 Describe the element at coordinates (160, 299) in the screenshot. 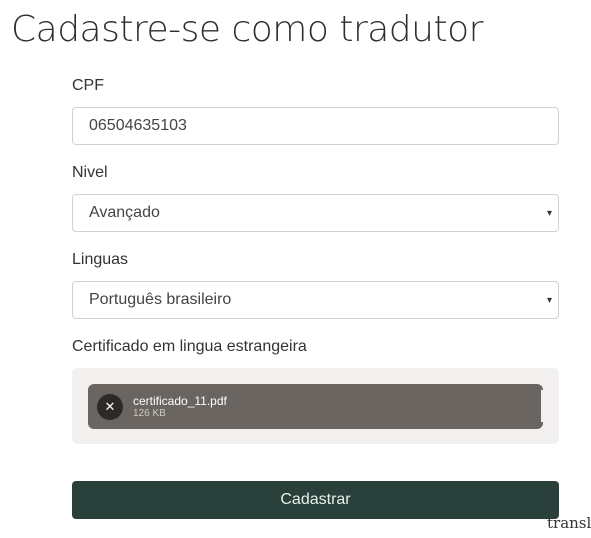

I see `linguas-selected-value: Português brasileiro` at that location.